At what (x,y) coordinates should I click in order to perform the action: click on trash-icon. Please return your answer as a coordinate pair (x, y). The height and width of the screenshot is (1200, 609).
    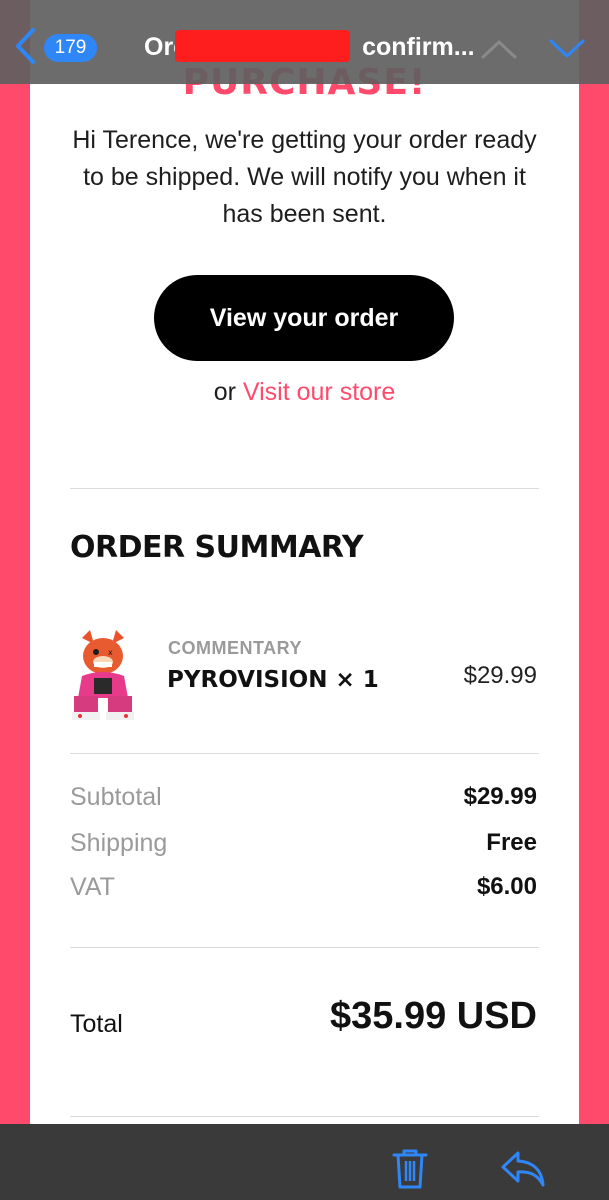
    Looking at the image, I should click on (410, 1169).